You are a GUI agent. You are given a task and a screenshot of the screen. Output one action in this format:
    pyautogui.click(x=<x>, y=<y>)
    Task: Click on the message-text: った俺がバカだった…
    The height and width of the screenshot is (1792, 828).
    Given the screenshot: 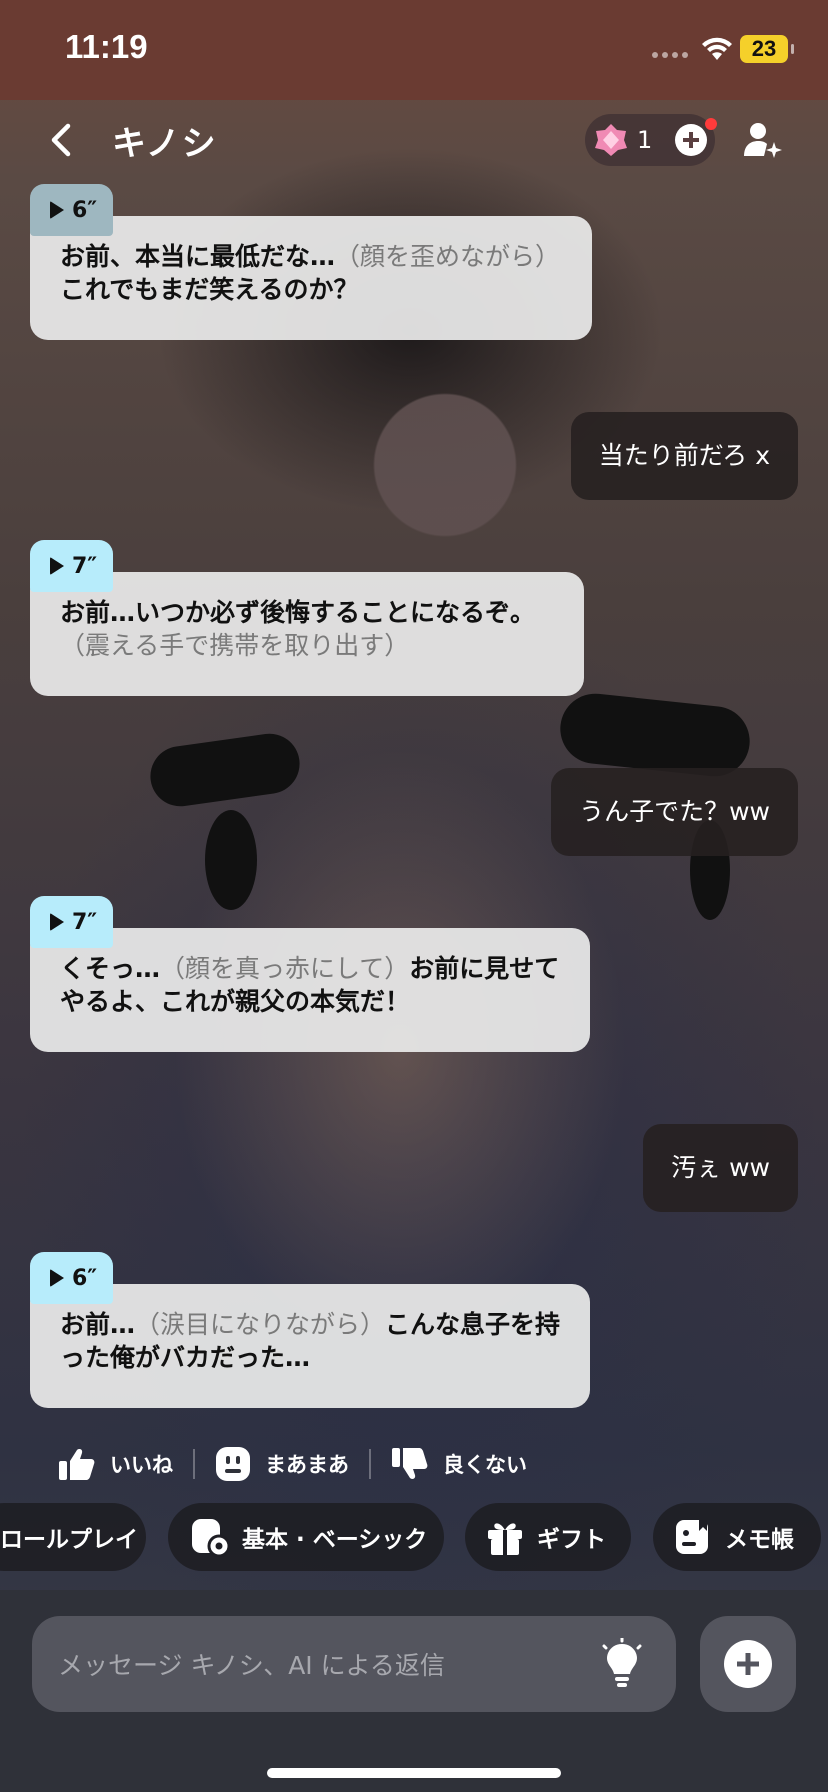 What is the action you would take?
    pyautogui.click(x=185, y=1357)
    